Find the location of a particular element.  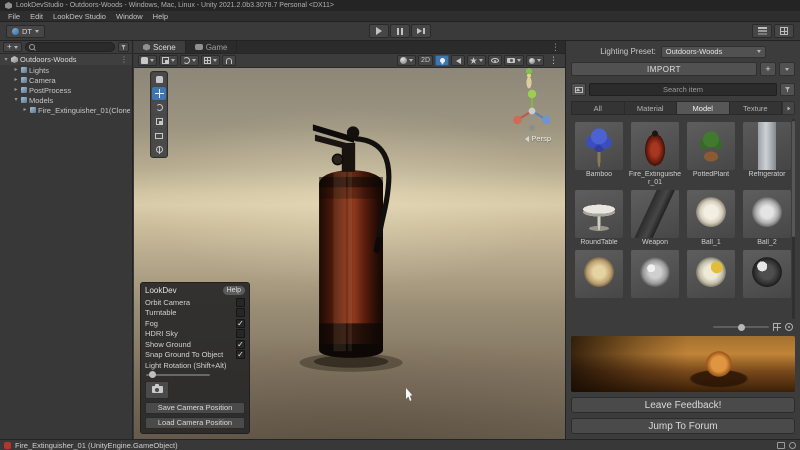

hierarchy-item-camera: ▸ Camera is located at coordinates (66, 80).